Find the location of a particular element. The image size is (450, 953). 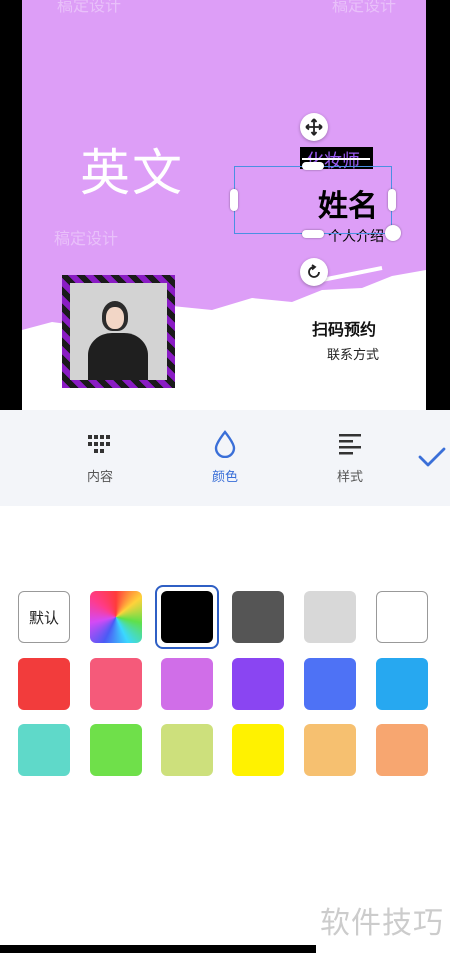

tab-color: 颜色 is located at coordinates (225, 457).